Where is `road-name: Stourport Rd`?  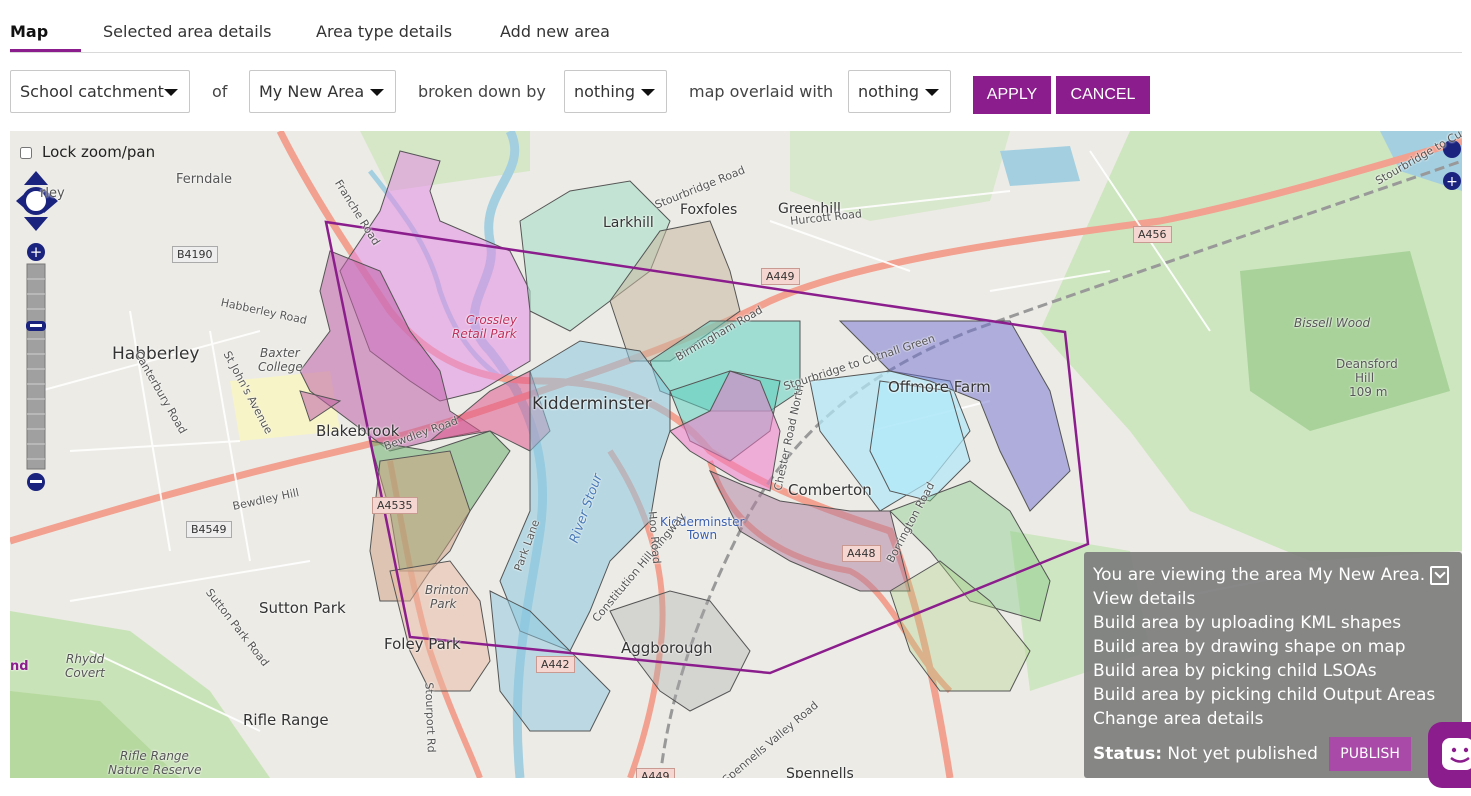
road-name: Stourport Rd is located at coordinates (430, 717).